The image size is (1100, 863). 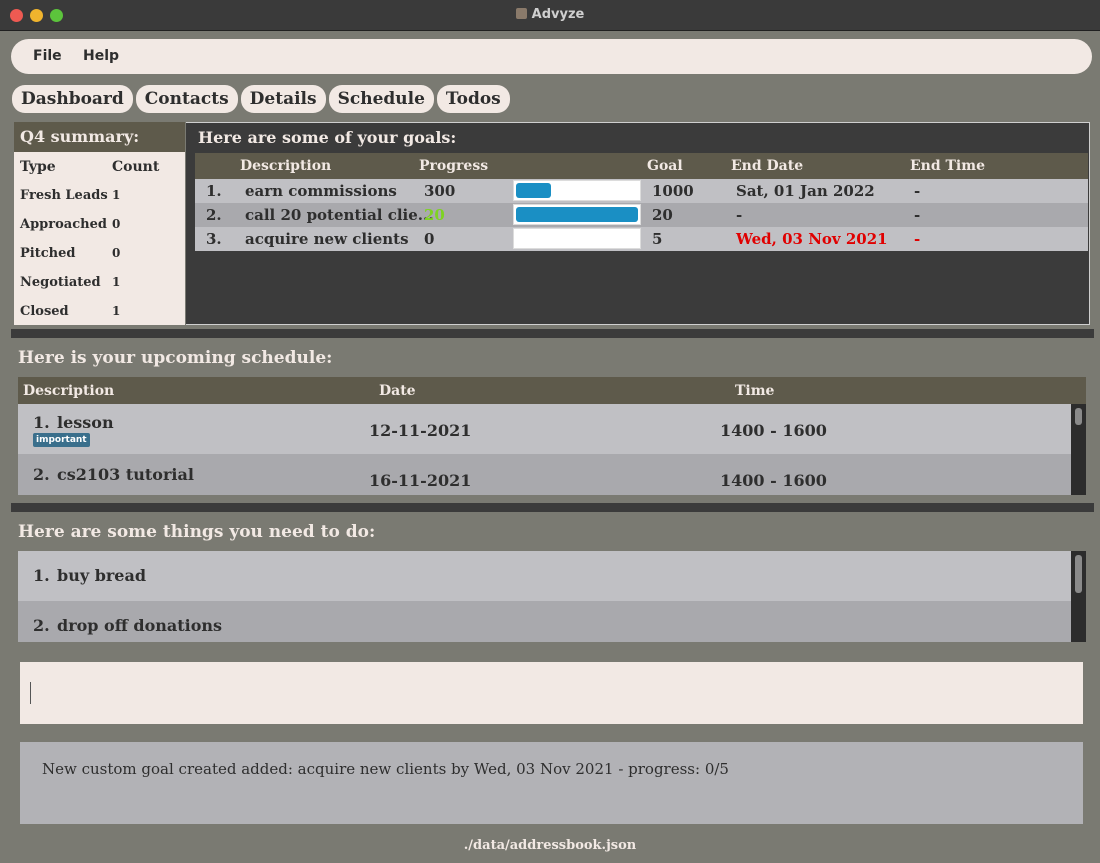 What do you see at coordinates (767, 166) in the screenshot?
I see `goals-col-end-date: End Date` at bounding box center [767, 166].